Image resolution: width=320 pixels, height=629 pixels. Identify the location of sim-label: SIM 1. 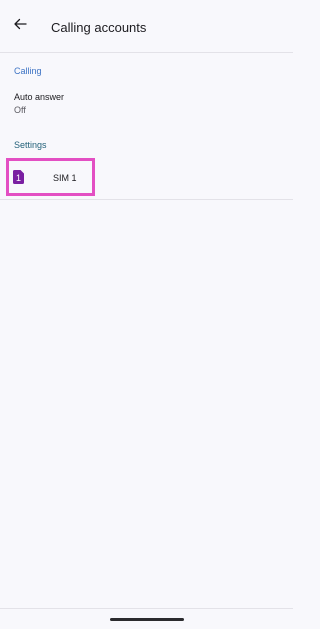
(65, 178).